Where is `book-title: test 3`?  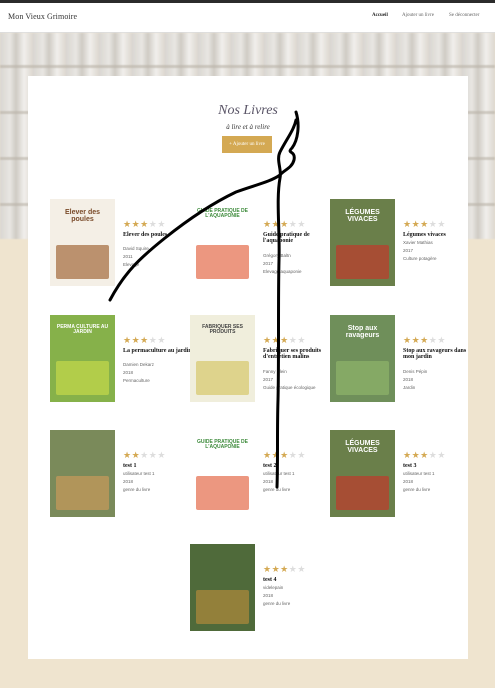 book-title: test 3 is located at coordinates (438, 466).